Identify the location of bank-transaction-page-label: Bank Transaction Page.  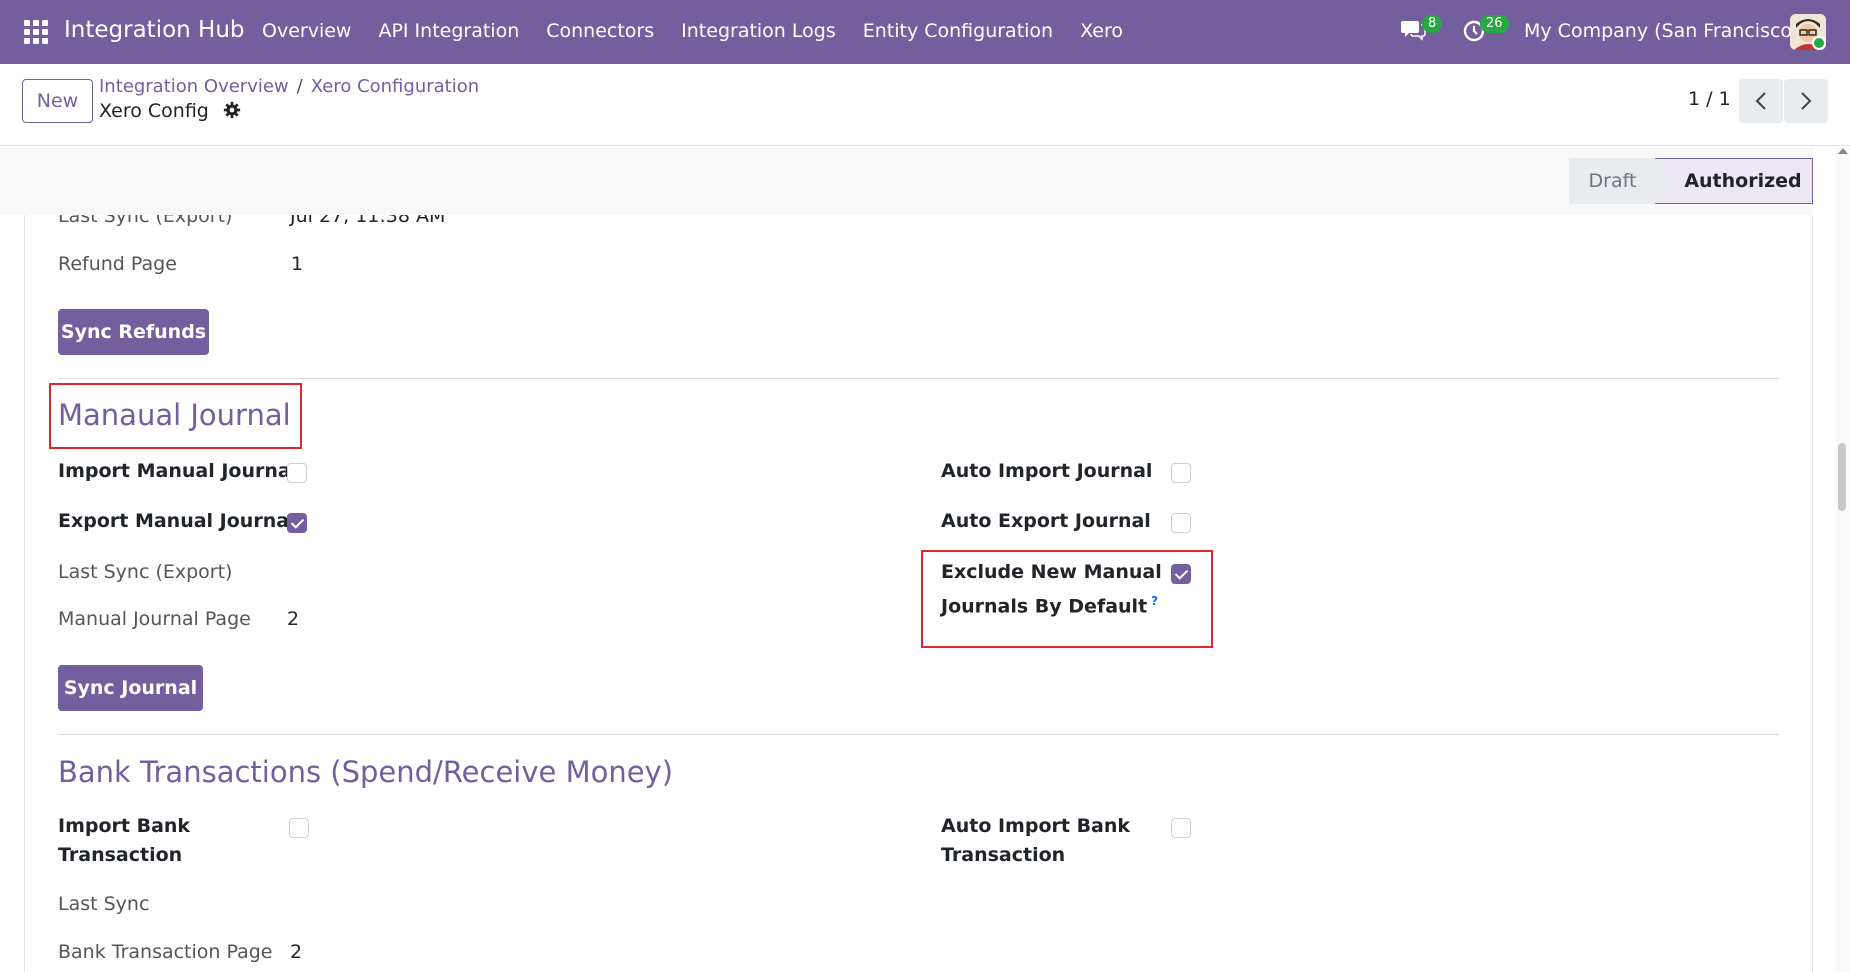
(165, 952).